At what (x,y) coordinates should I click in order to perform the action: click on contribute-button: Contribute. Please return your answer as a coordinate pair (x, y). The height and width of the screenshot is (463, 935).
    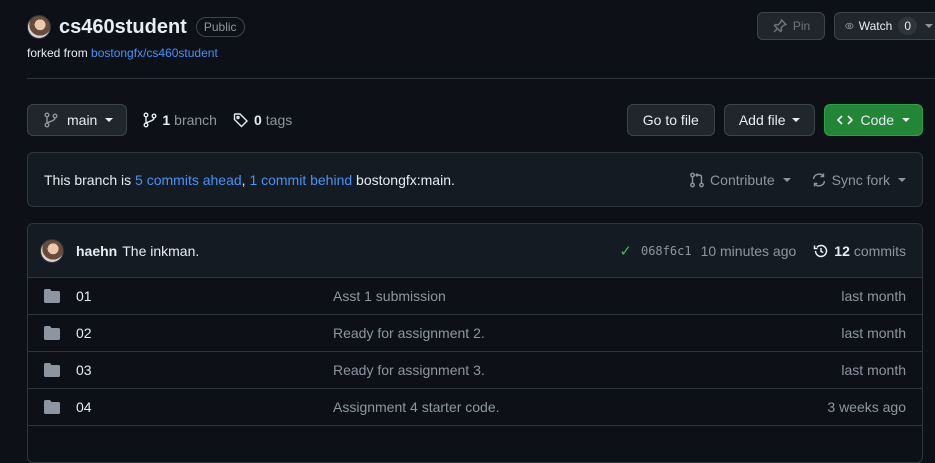
    Looking at the image, I should click on (740, 180).